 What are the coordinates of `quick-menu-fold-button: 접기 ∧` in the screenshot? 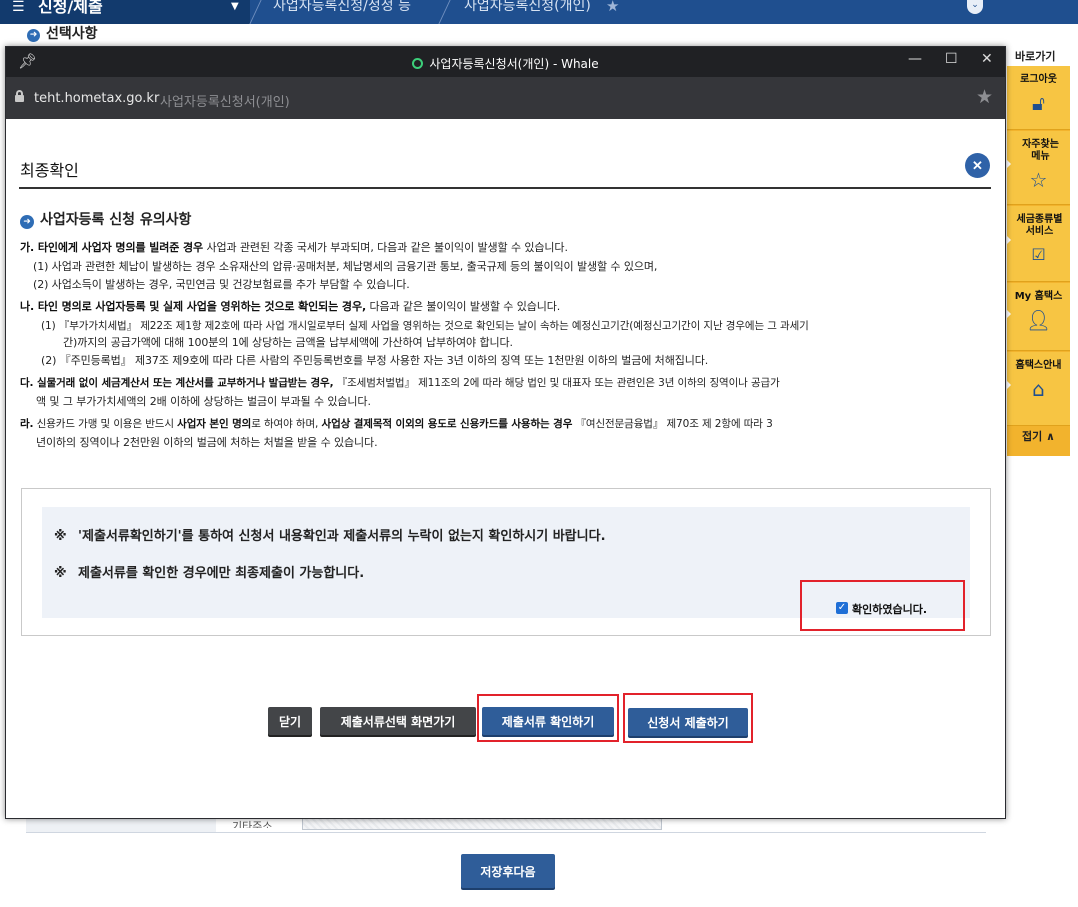 It's located at (1038, 436).